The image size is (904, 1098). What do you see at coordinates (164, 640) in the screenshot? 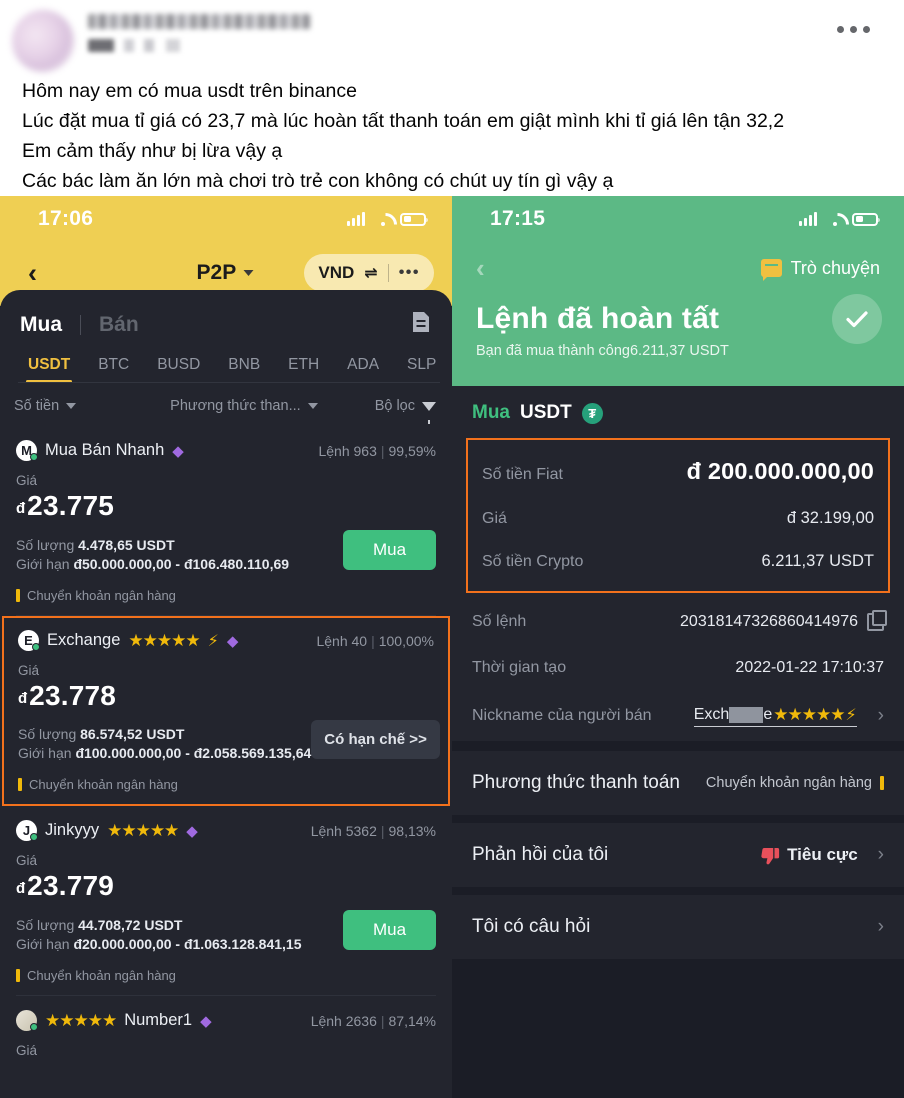
I see `merchant-stars: ★★★★★` at bounding box center [164, 640].